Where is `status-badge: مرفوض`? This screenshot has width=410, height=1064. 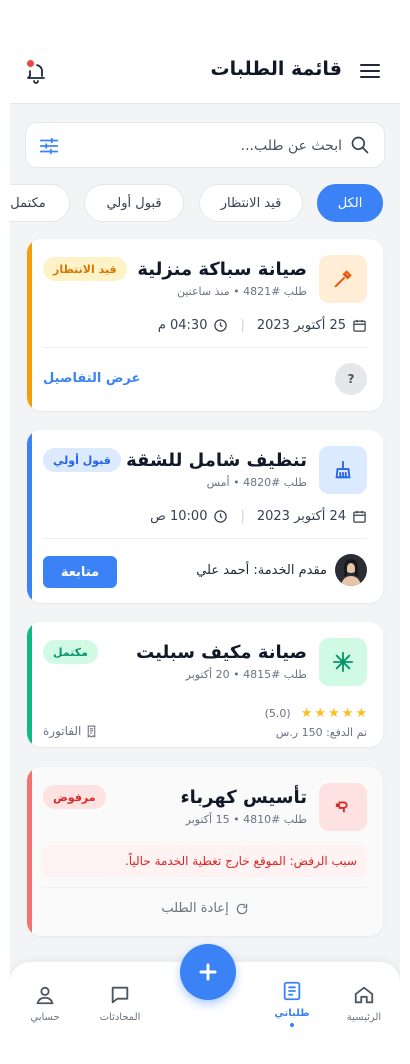 status-badge: مرفوض is located at coordinates (74, 797).